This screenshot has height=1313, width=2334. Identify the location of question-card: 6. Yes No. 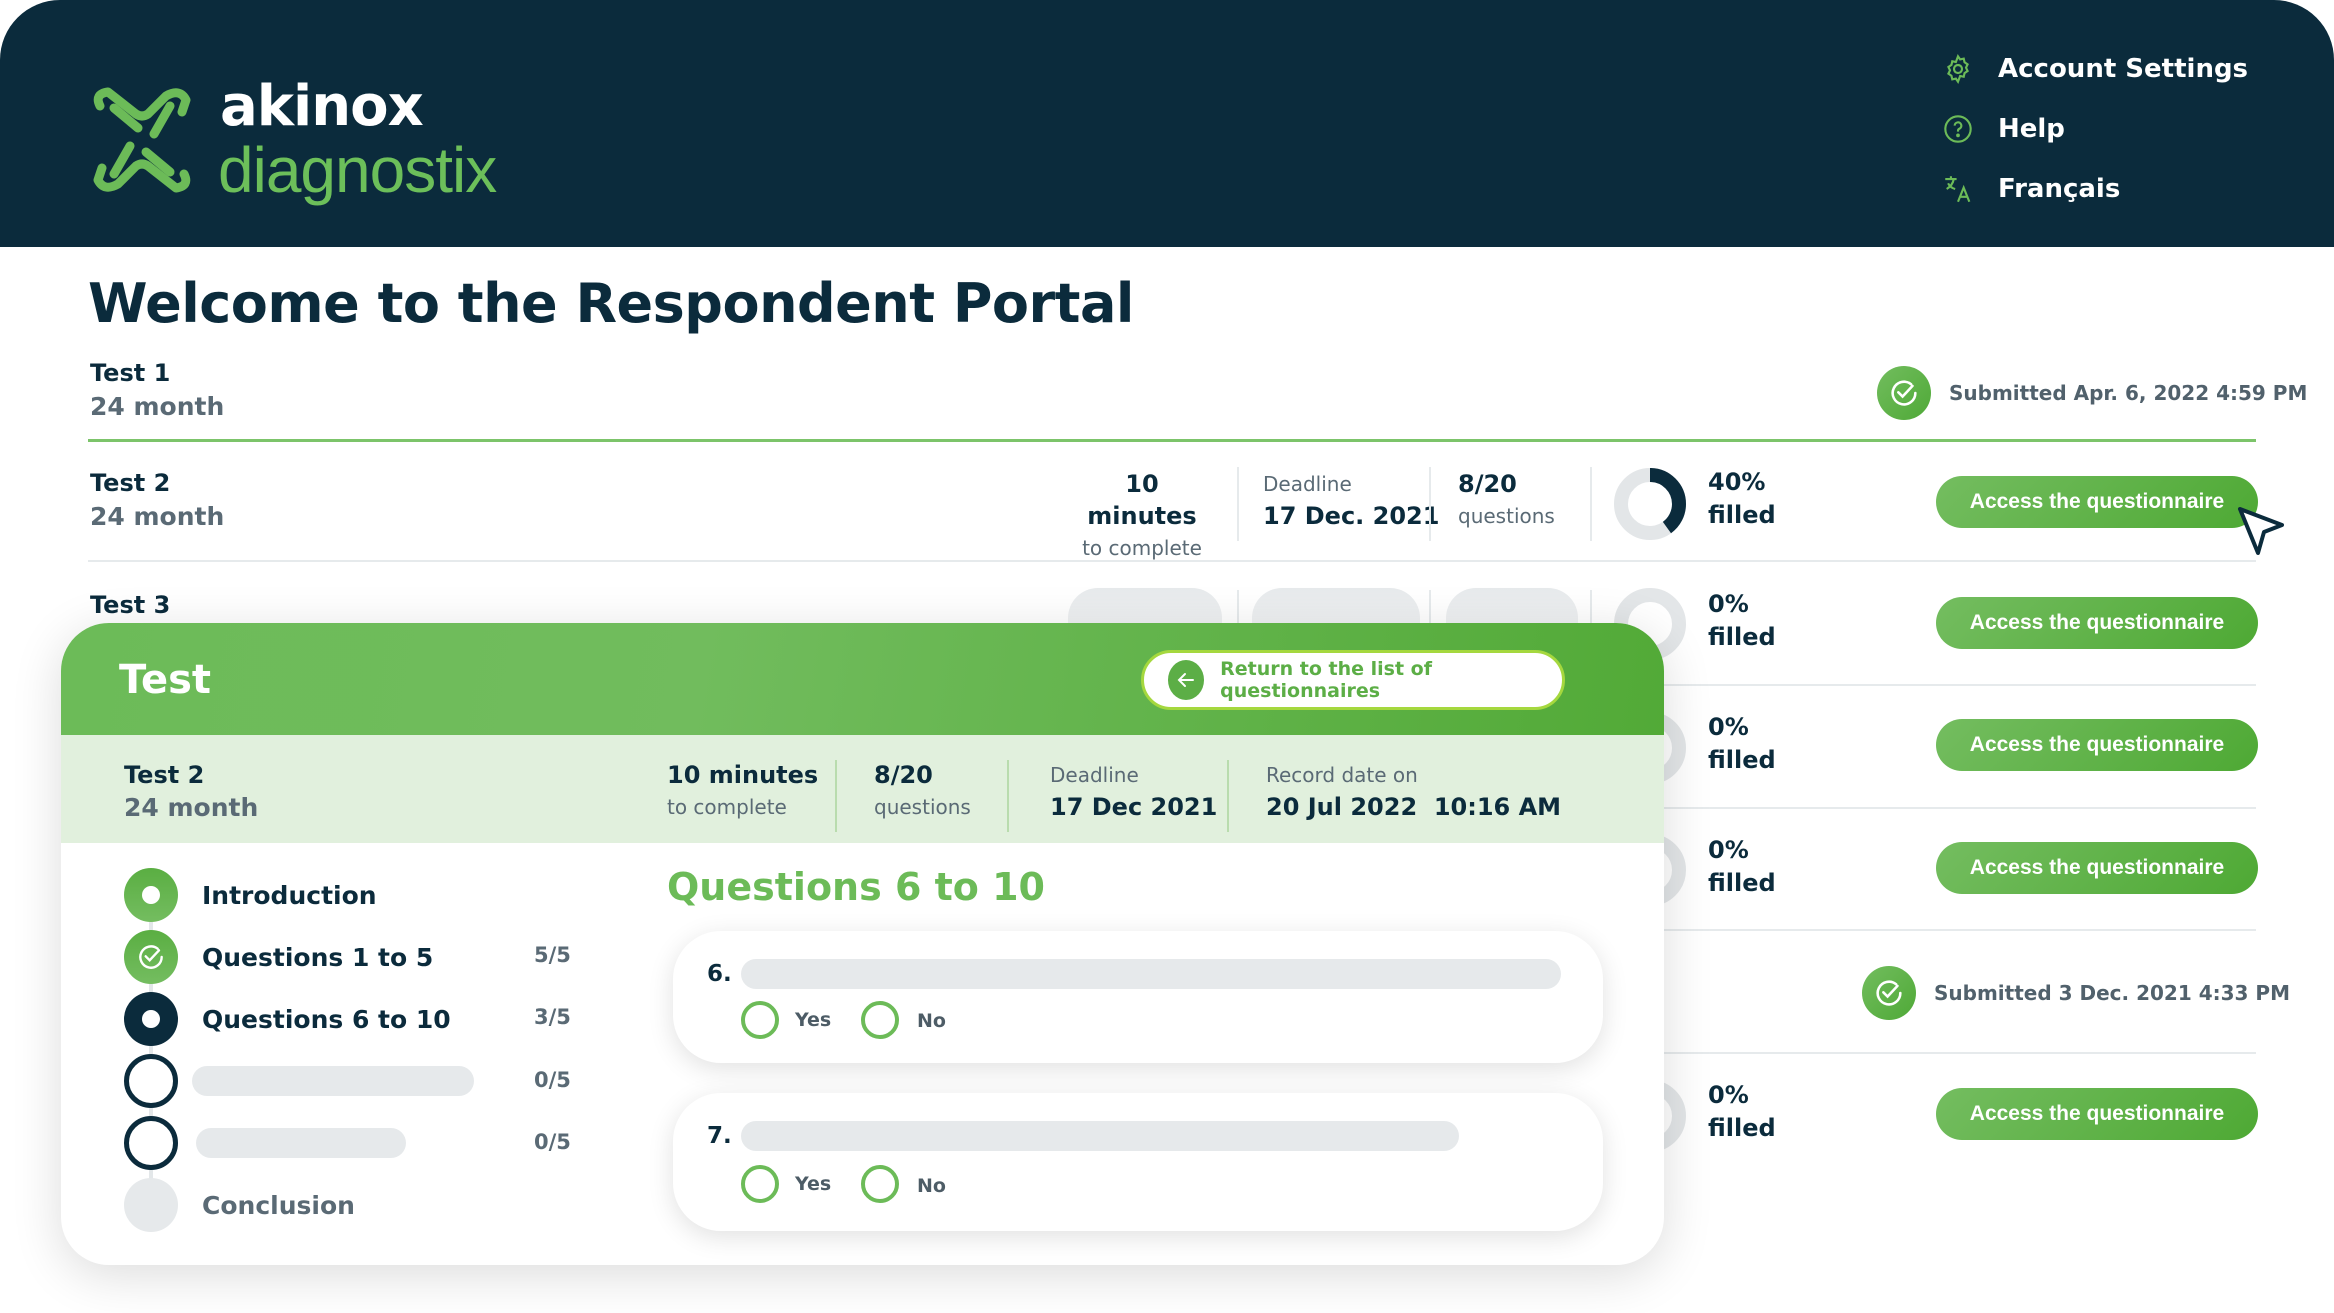
(1138, 997).